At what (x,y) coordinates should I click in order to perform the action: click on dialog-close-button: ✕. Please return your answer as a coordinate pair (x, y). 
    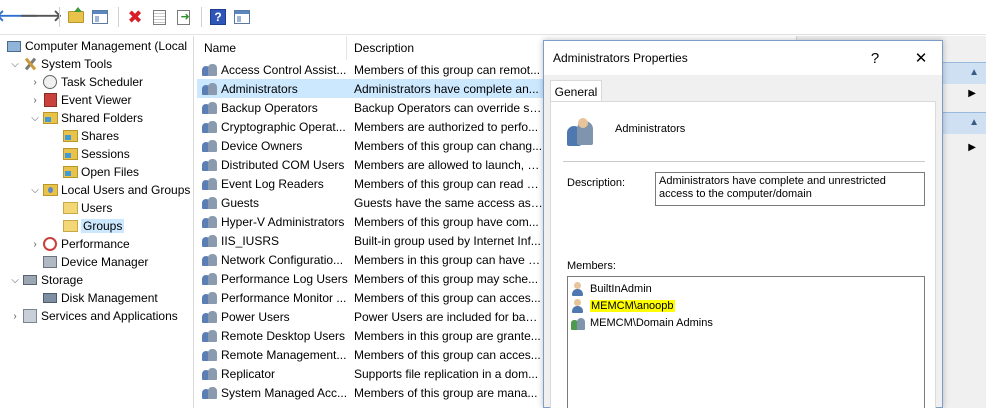
    Looking at the image, I should click on (921, 58).